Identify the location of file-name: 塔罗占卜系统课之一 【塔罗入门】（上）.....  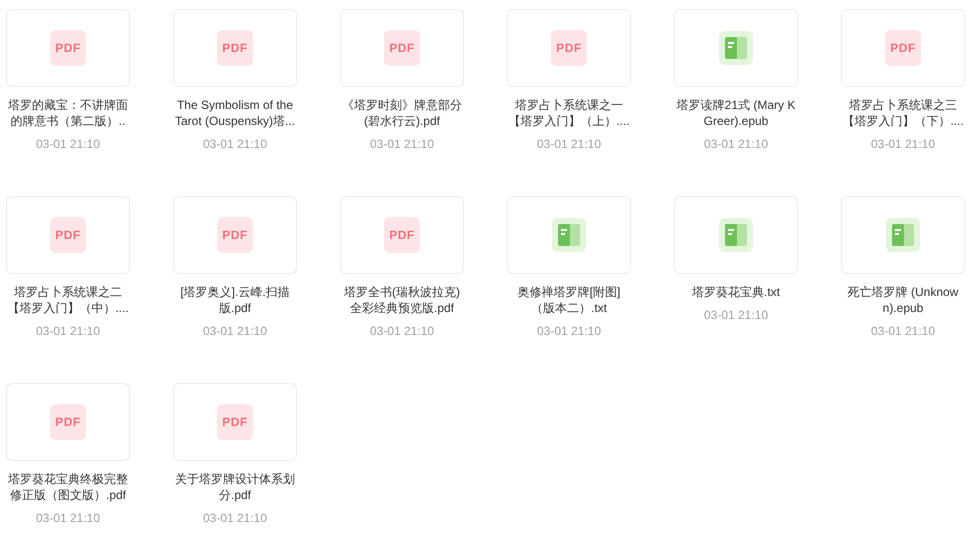
(569, 113).